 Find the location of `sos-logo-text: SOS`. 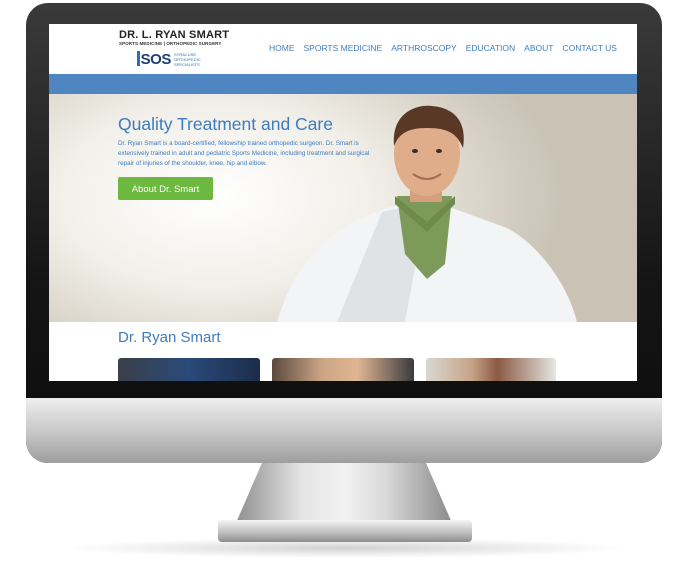

sos-logo-text: SOS is located at coordinates (156, 59).